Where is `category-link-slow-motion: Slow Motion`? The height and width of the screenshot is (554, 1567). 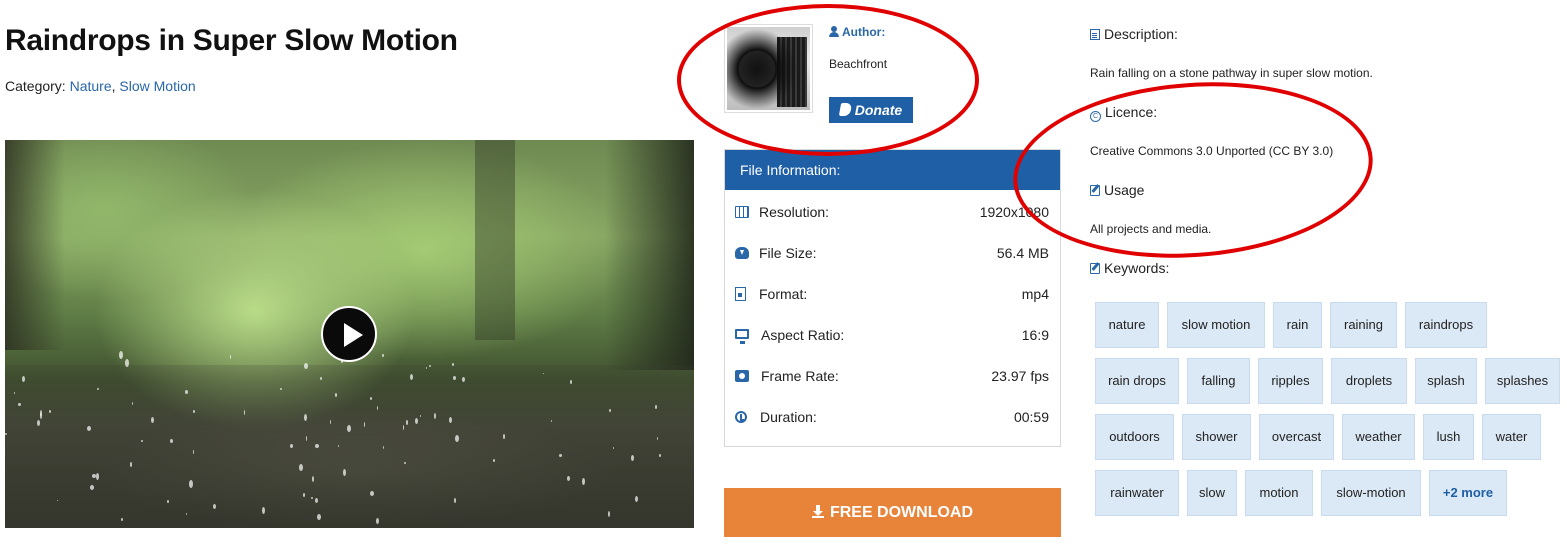
category-link-slow-motion: Slow Motion is located at coordinates (157, 86).